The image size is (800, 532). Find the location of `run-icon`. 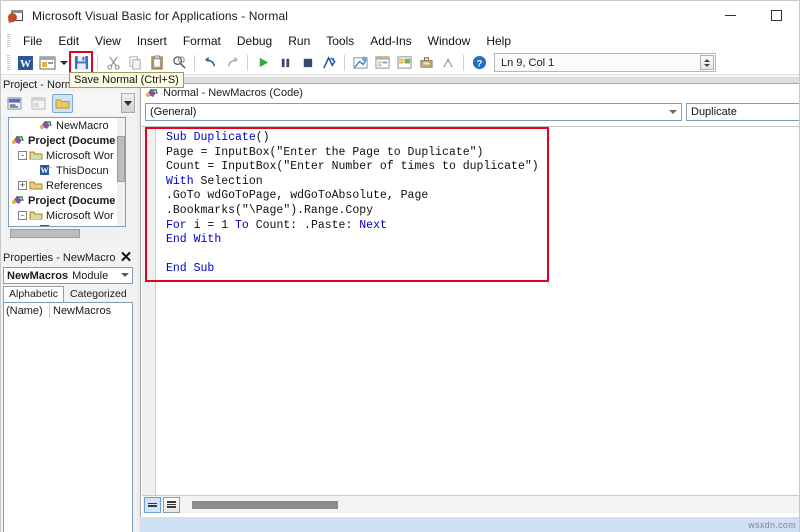

run-icon is located at coordinates (263, 62).